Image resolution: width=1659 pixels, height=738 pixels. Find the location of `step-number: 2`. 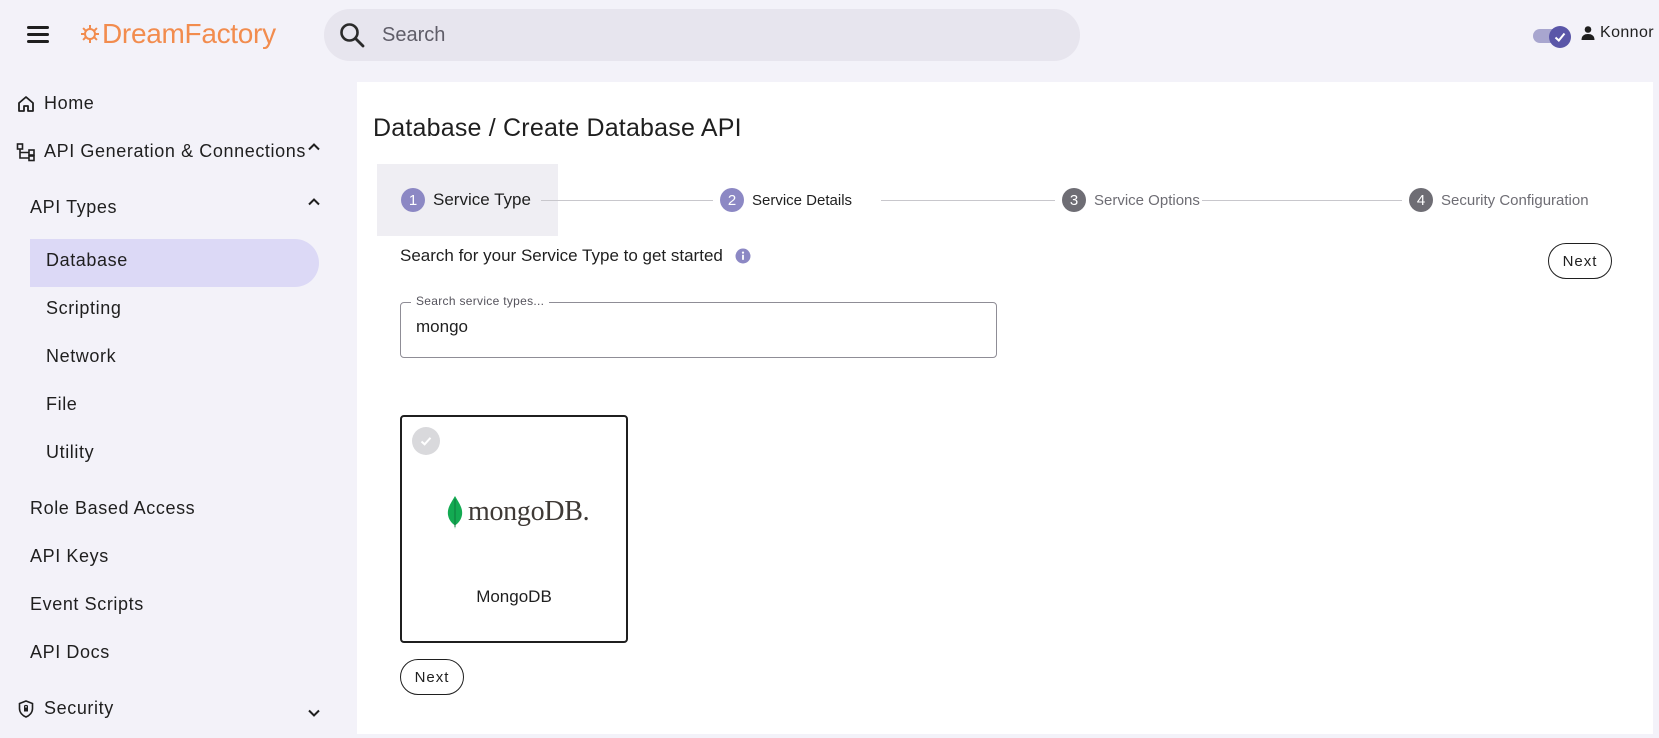

step-number: 2 is located at coordinates (732, 200).